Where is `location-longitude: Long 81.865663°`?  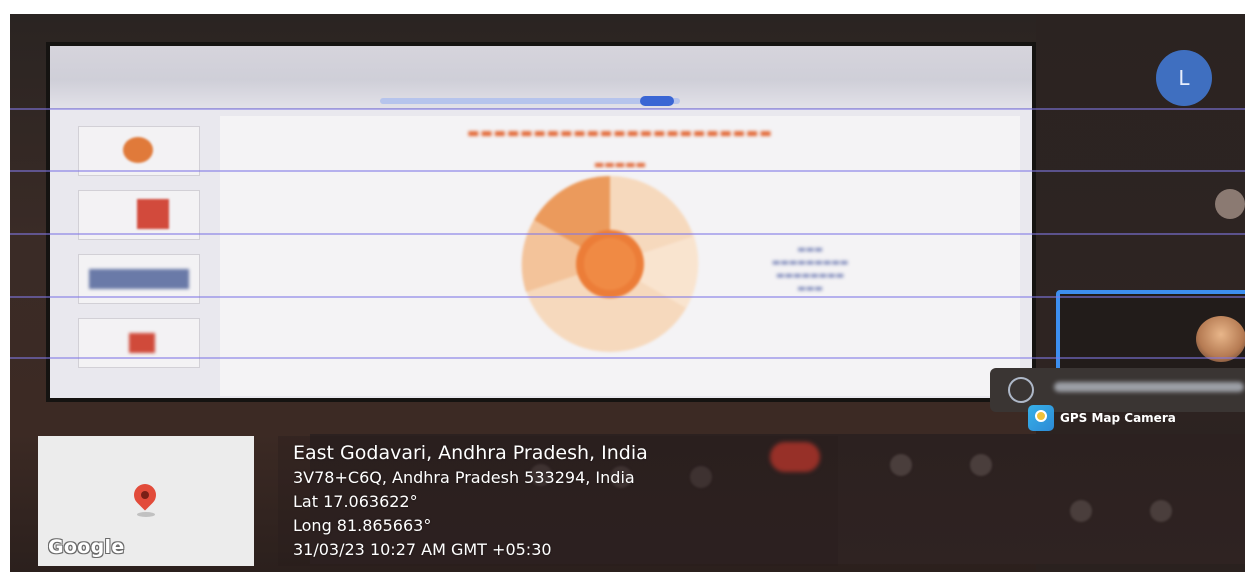
location-longitude: Long 81.865663° is located at coordinates (362, 525).